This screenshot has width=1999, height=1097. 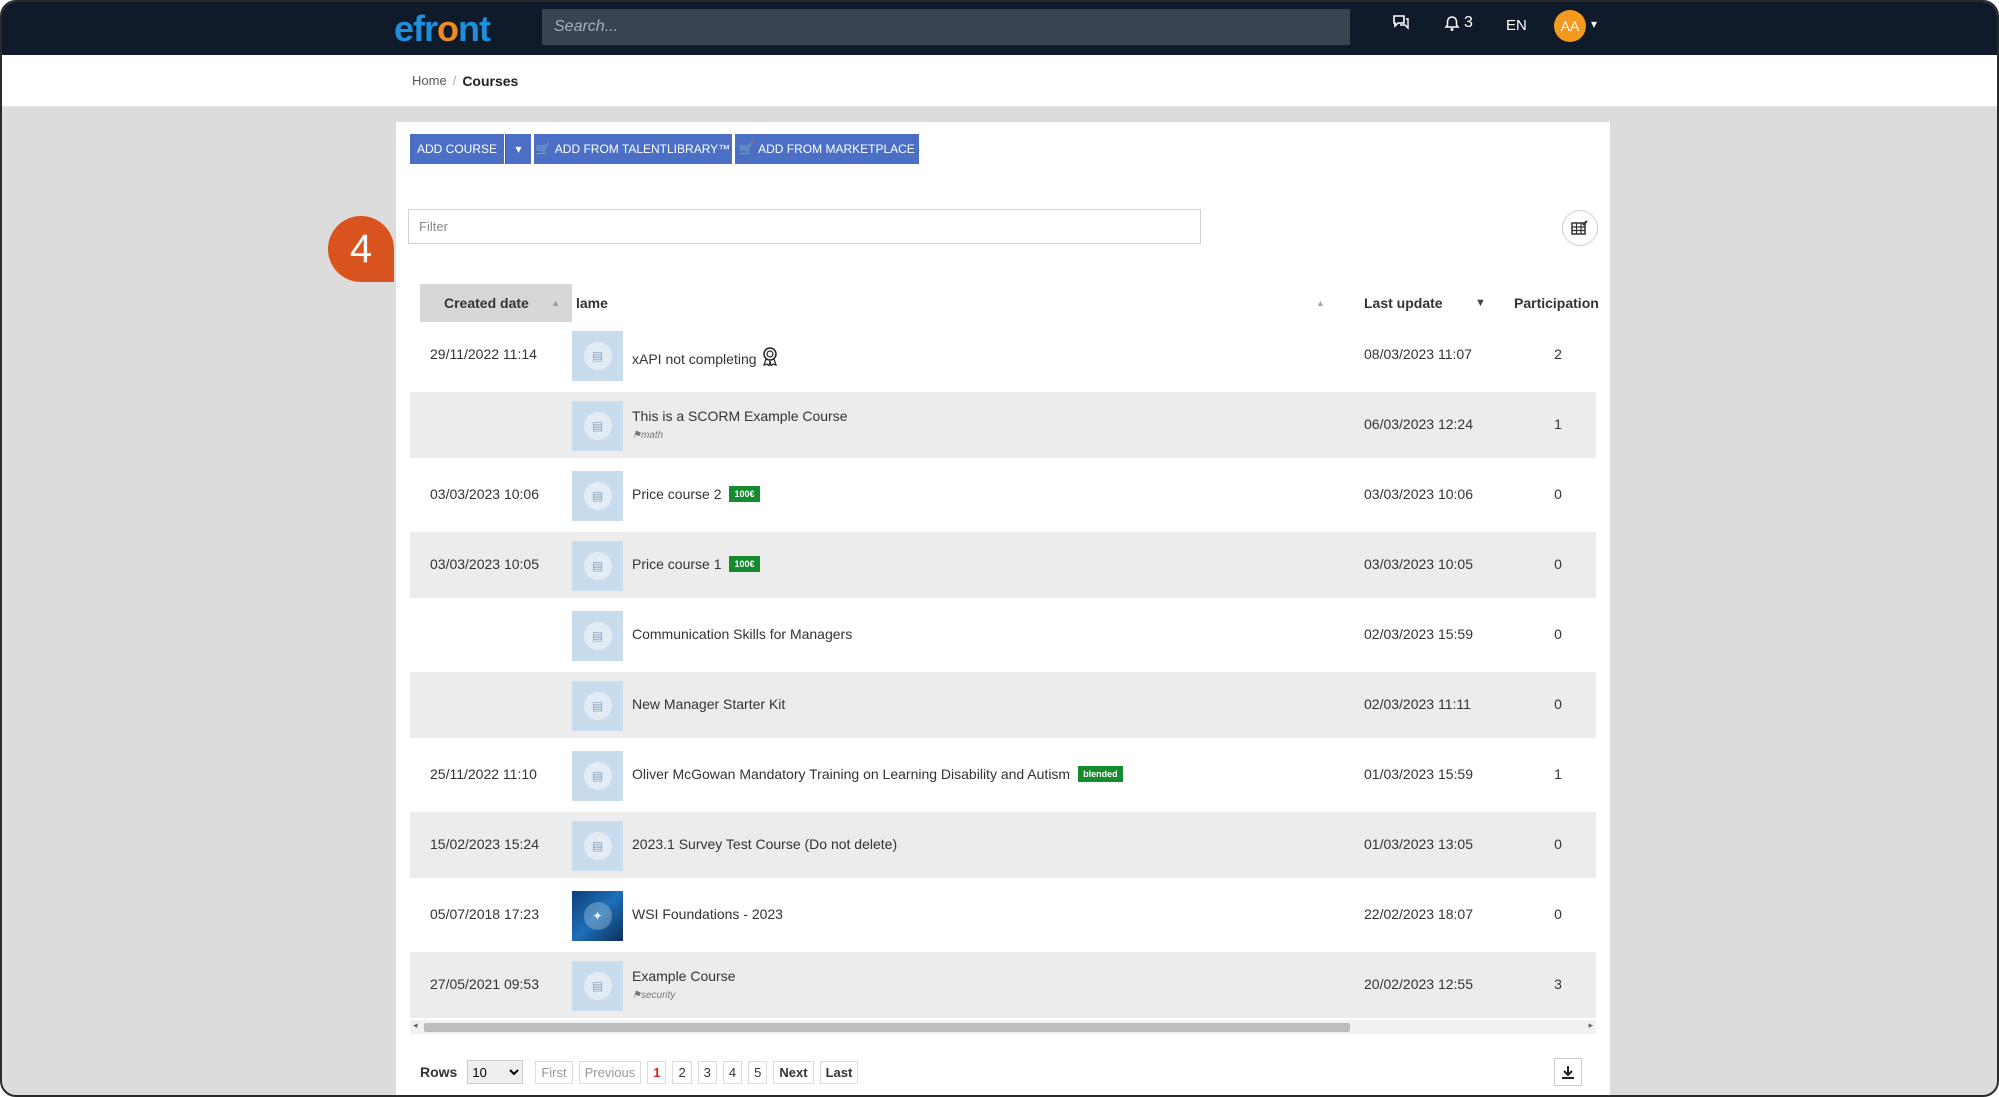 What do you see at coordinates (684, 976) in the screenshot?
I see `course-name: Example Course` at bounding box center [684, 976].